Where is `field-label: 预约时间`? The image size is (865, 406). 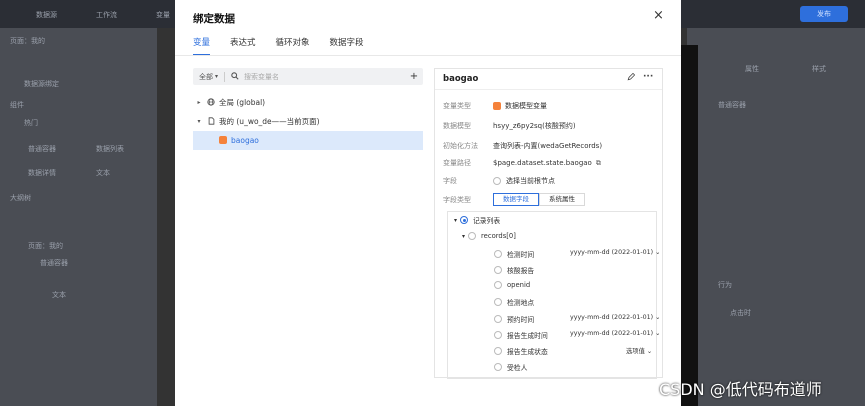
field-label: 预约时间 is located at coordinates (521, 320).